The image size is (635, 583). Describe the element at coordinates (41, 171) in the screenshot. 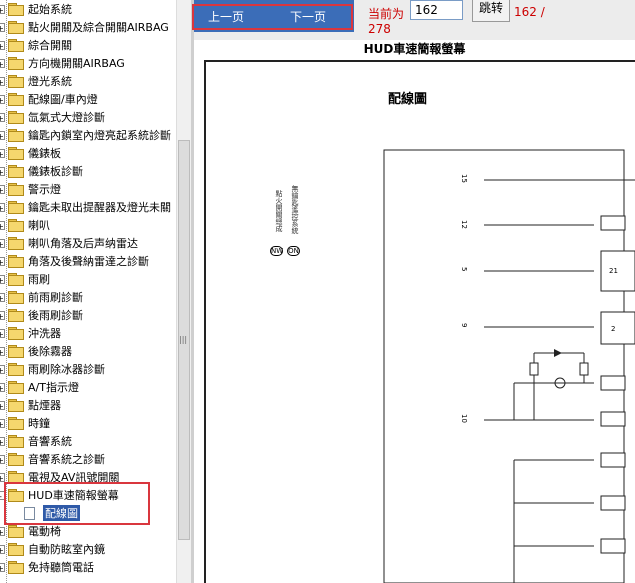

I see `tree-item-dashboard-diag: + 儀錶板診斷` at that location.